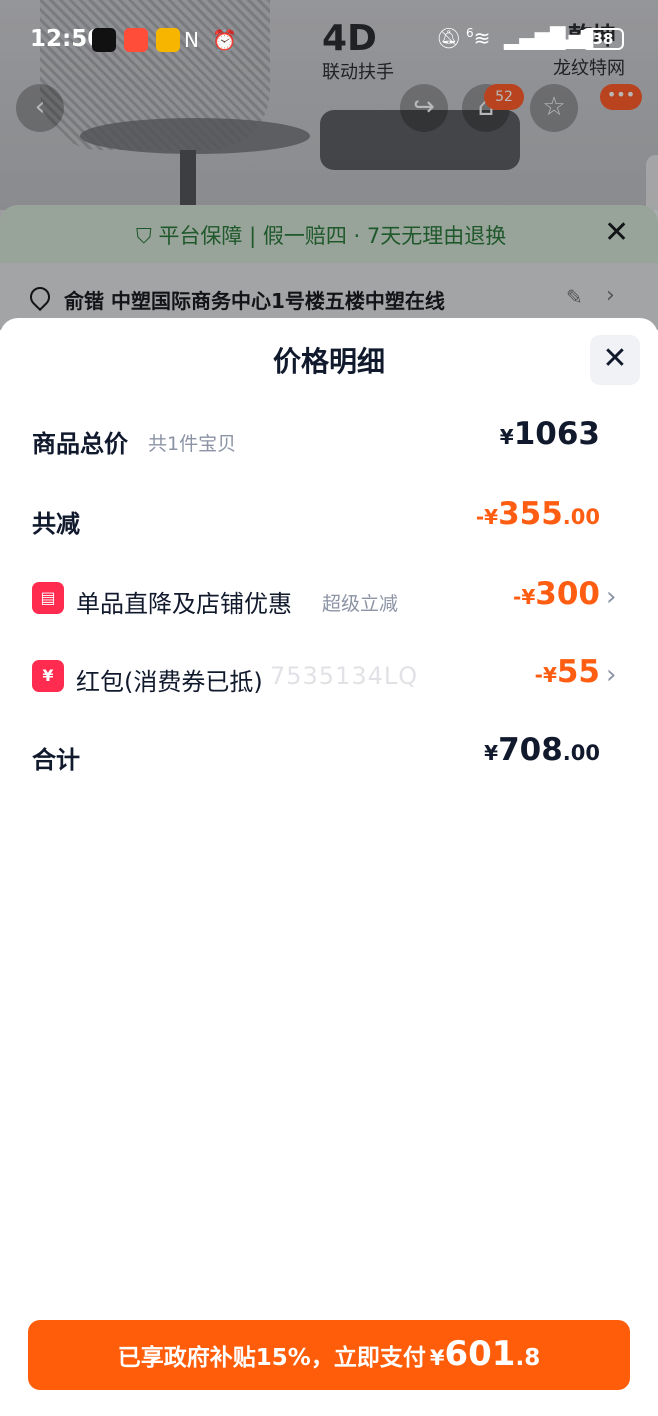  I want to click on network-label: 6, so click(470, 33).